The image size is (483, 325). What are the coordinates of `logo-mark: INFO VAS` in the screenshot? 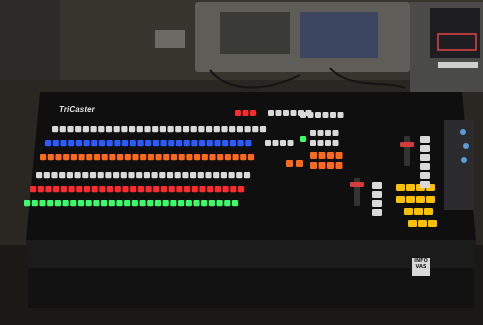 It's located at (421, 267).